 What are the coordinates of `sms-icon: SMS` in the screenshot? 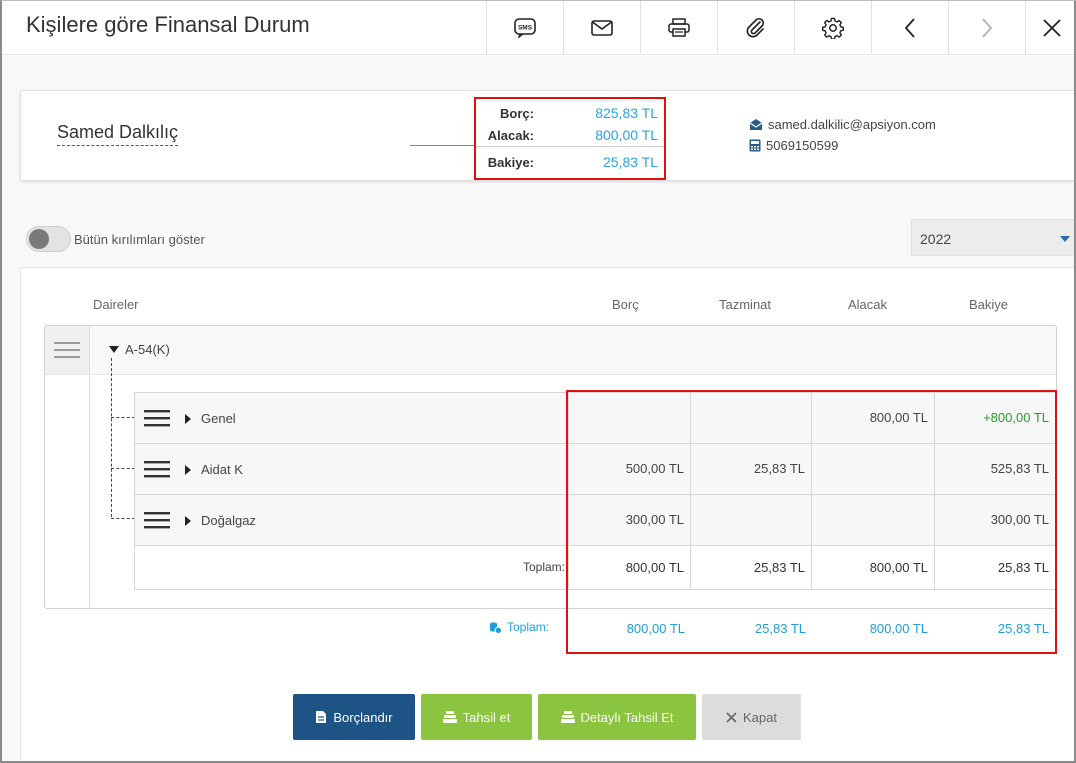 It's located at (525, 27).